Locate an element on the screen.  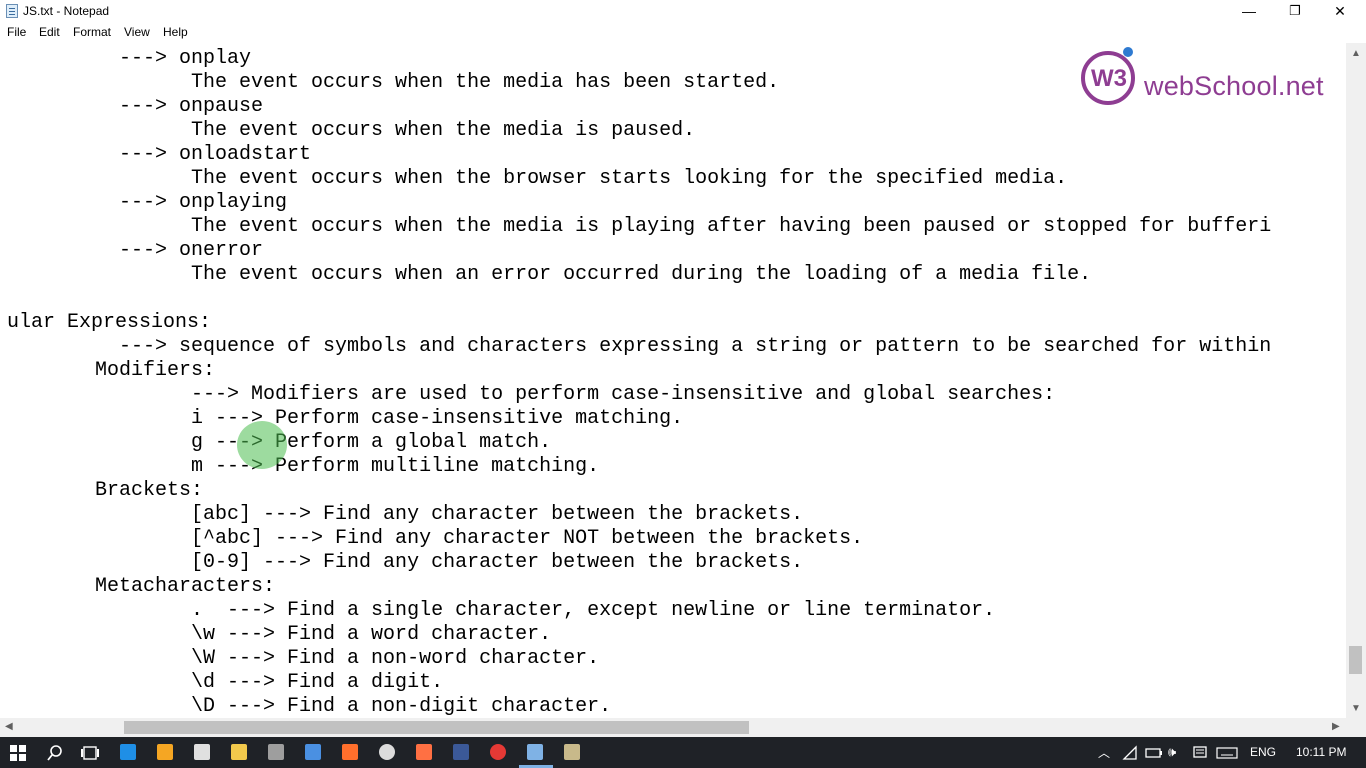
scroll-down-icon: ▼ is located at coordinates (1356, 708).